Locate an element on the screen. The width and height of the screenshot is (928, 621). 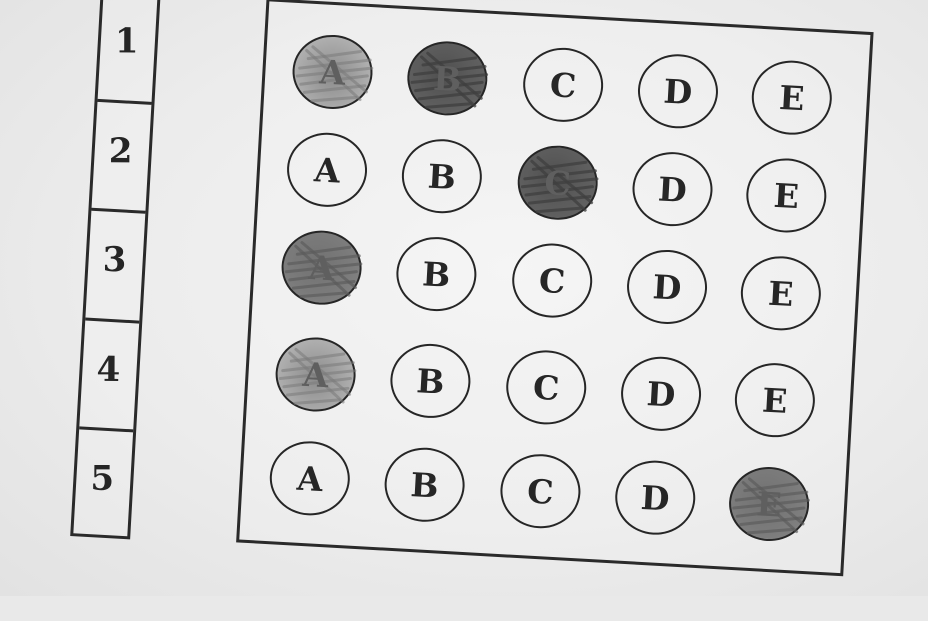
answer-bubble-2-b: B is located at coordinates (441, 176).